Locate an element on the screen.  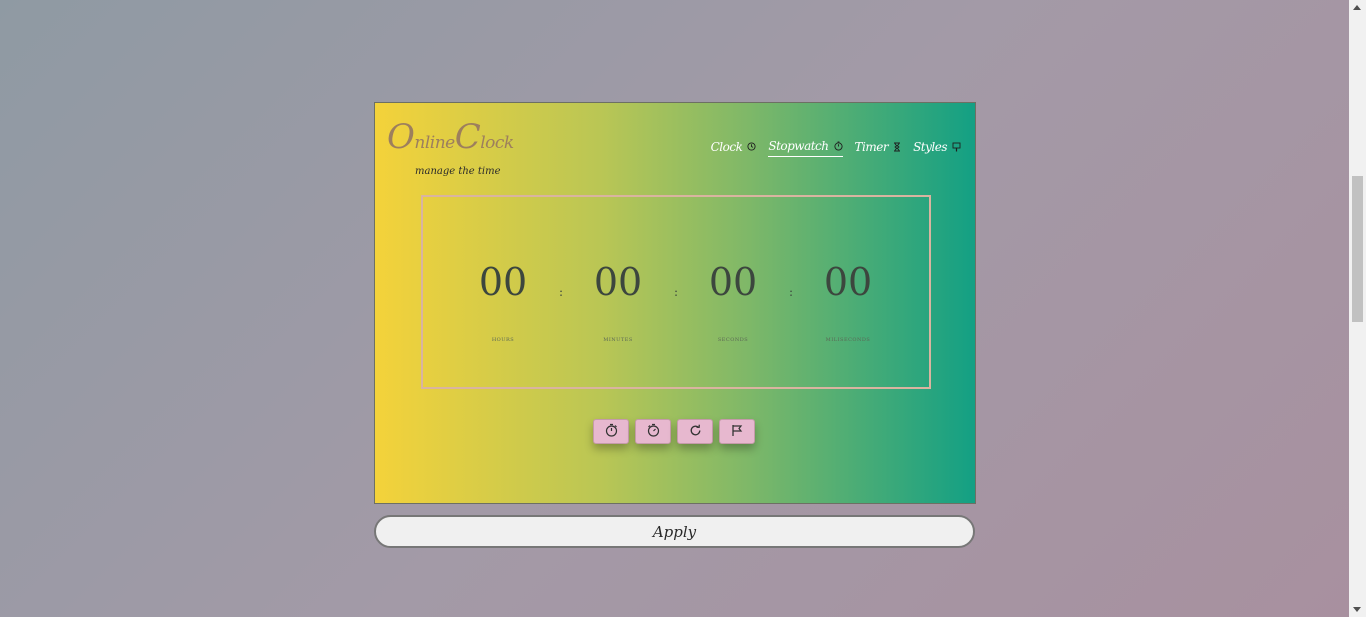
start-button is located at coordinates (611, 431).